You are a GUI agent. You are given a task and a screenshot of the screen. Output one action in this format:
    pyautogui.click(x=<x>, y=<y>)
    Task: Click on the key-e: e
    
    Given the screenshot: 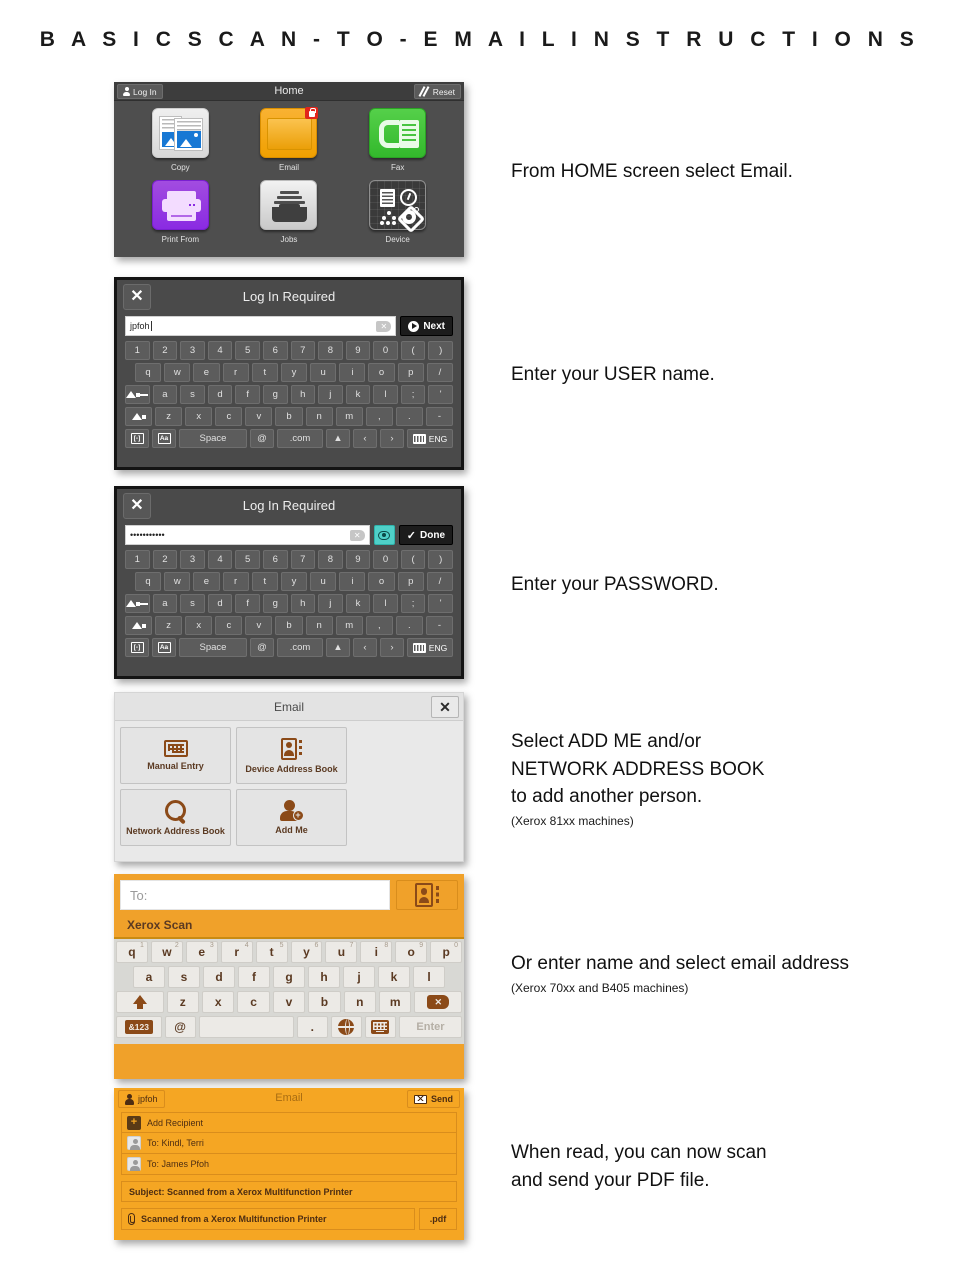 What is the action you would take?
    pyautogui.click(x=206, y=372)
    